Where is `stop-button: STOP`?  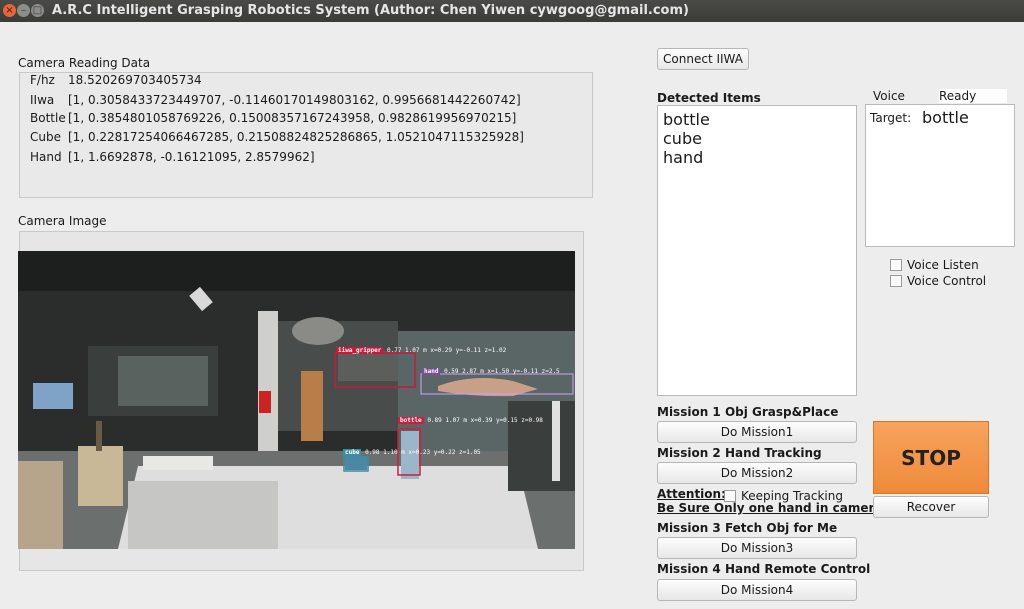 stop-button: STOP is located at coordinates (931, 457).